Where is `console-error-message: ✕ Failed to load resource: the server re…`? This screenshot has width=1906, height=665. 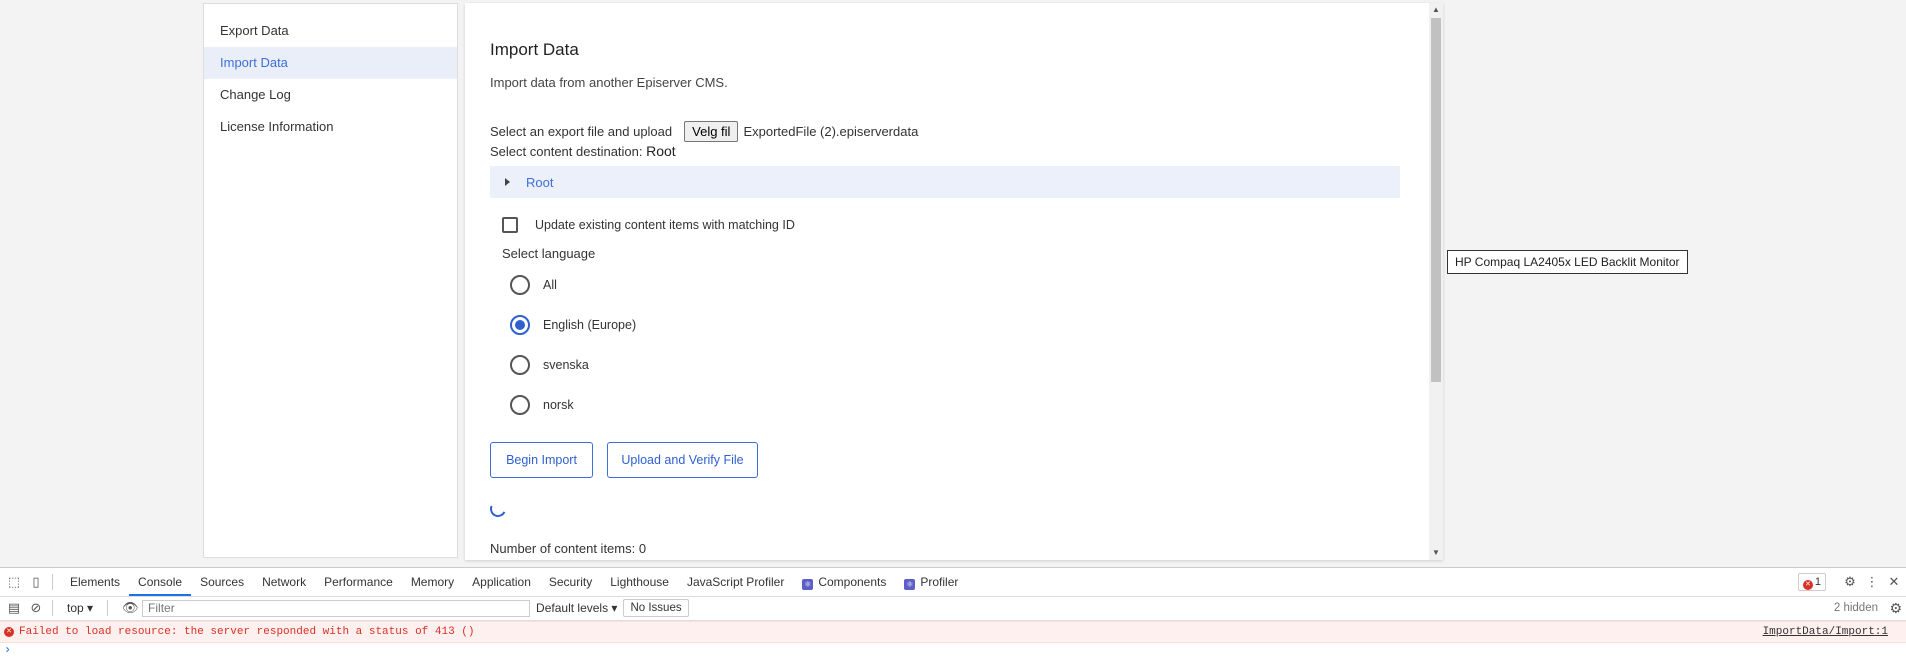
console-error-message: ✕ Failed to load resource: the server re… is located at coordinates (953, 632).